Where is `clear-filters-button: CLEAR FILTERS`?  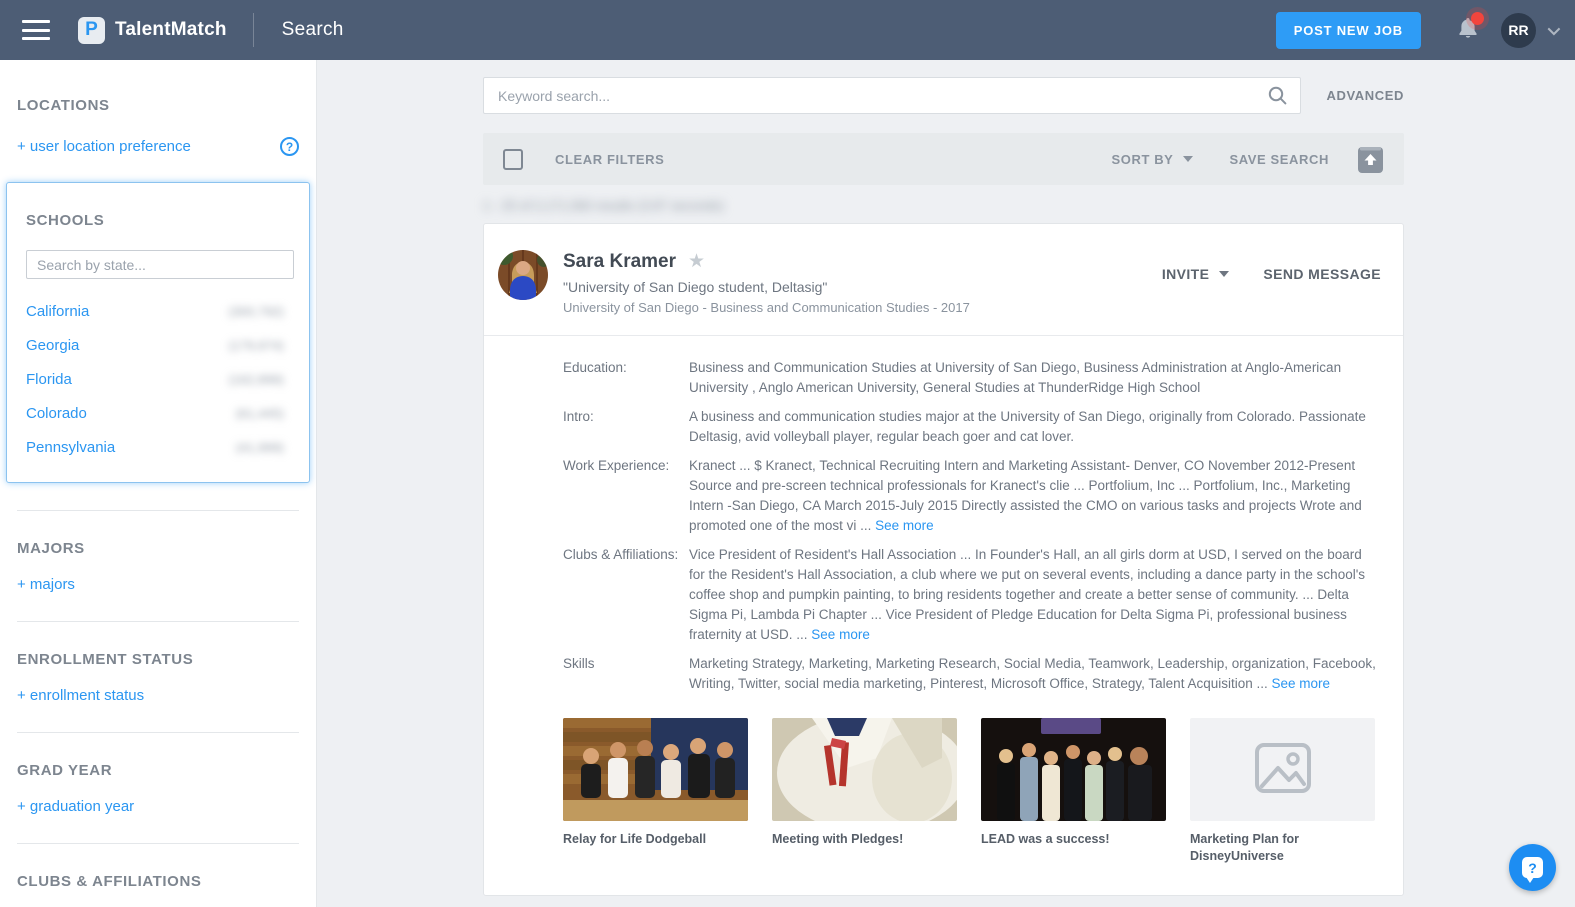
clear-filters-button: CLEAR FILTERS is located at coordinates (609, 159).